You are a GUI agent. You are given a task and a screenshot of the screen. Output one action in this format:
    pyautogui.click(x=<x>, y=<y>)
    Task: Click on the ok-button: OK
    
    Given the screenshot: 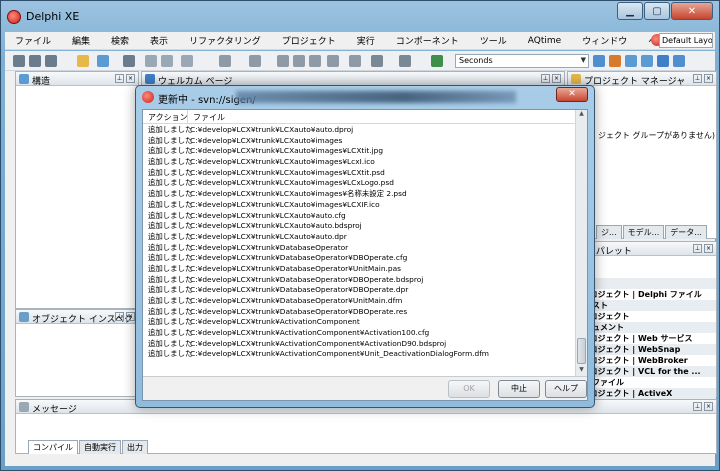 What is the action you would take?
    pyautogui.click(x=469, y=389)
    